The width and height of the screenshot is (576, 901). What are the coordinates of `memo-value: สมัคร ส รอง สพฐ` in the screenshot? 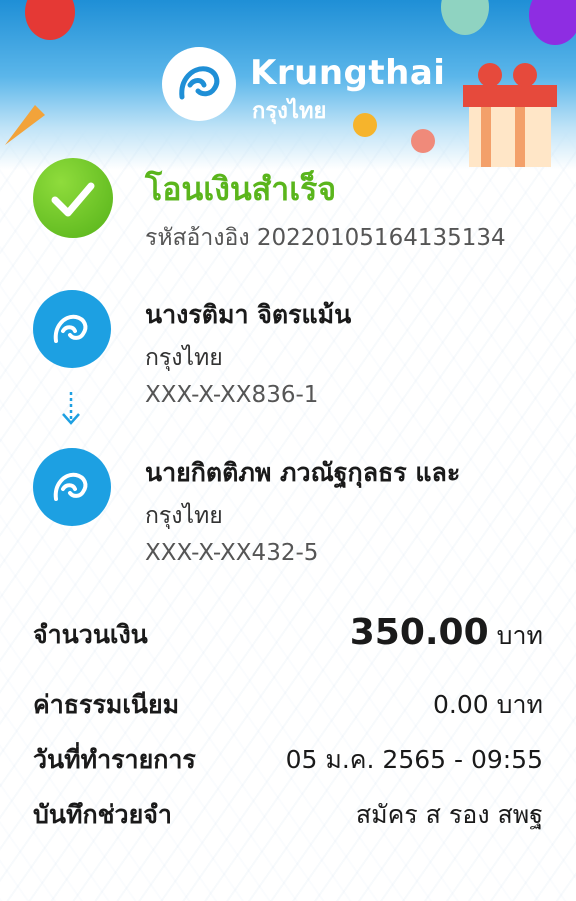 It's located at (449, 814).